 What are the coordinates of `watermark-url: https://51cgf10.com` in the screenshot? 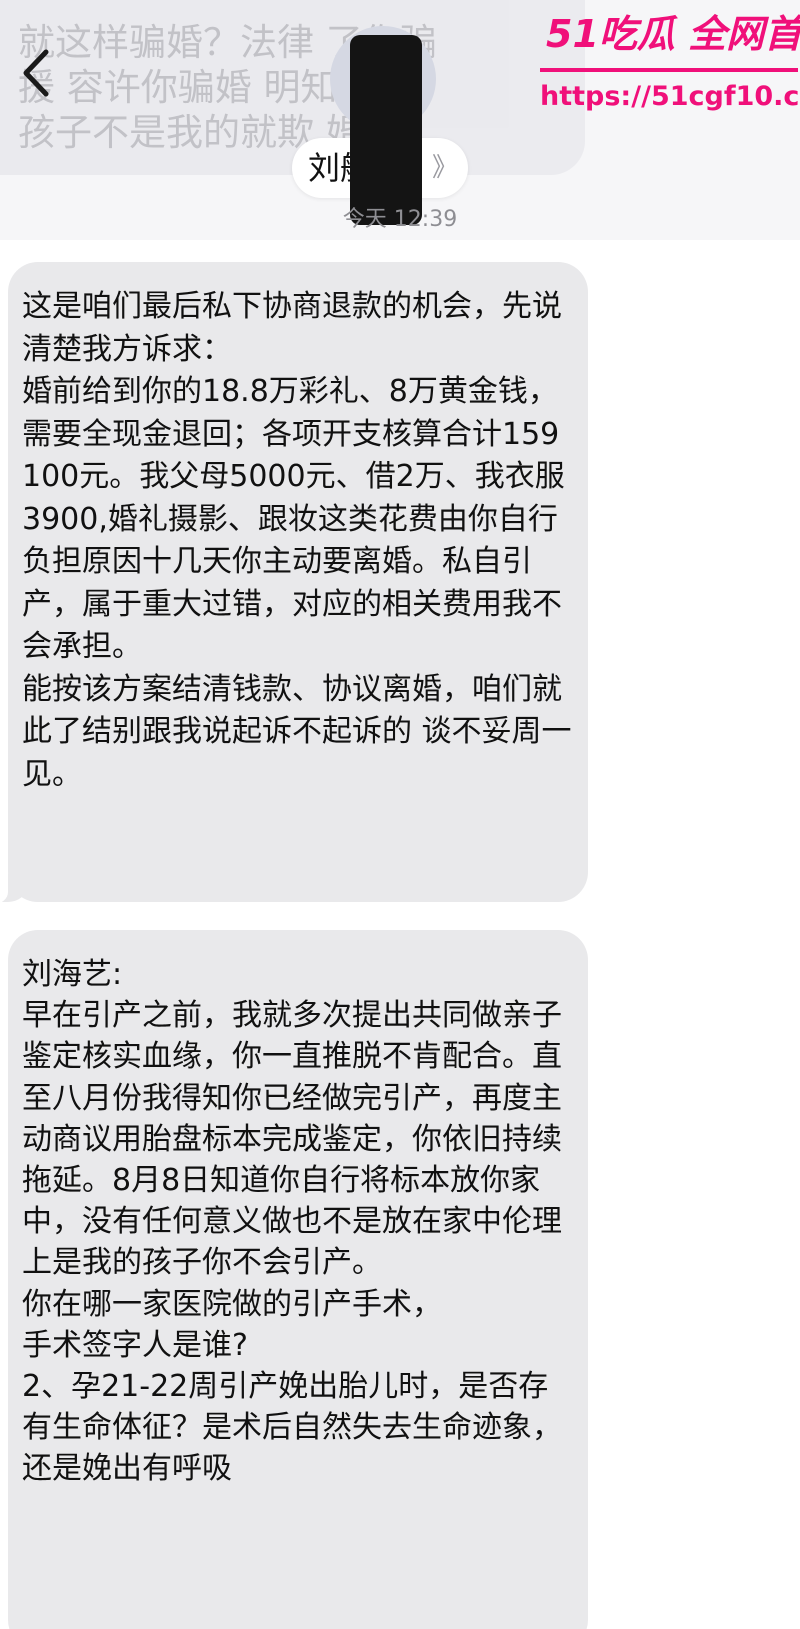 It's located at (670, 96).